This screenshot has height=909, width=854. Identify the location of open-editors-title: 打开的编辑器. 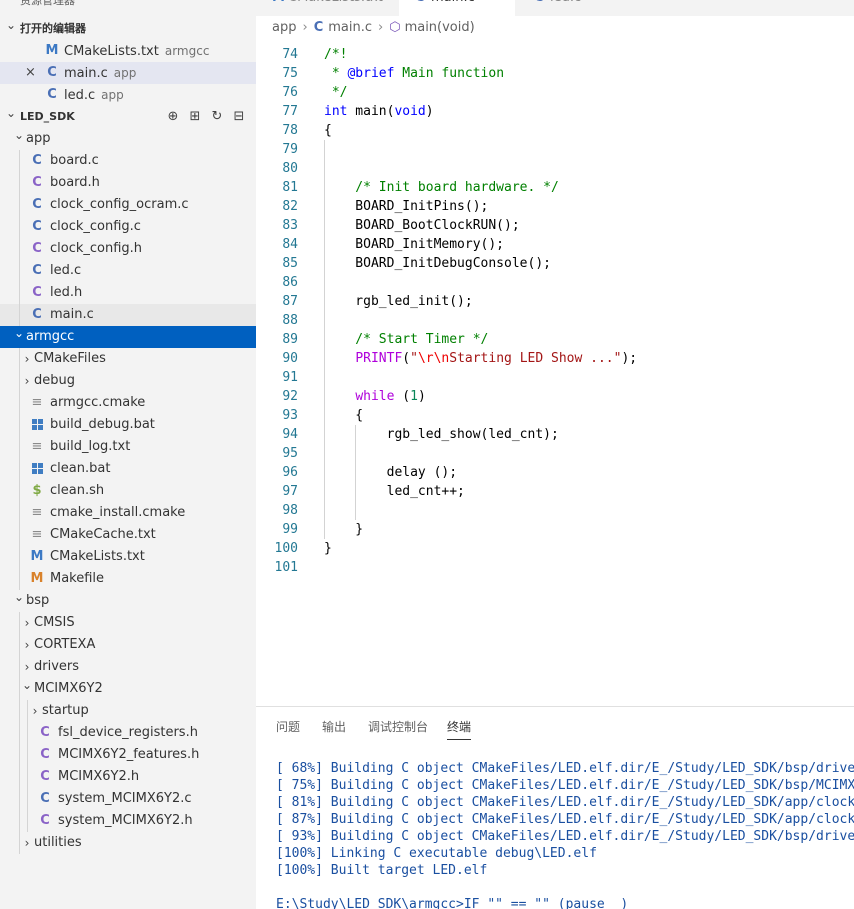
(53, 28).